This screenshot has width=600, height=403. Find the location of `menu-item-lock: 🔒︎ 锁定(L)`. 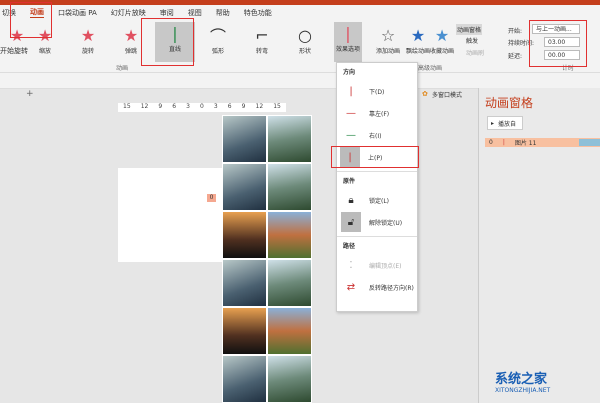

menu-item-lock: 🔒︎ 锁定(L) is located at coordinates (377, 200).